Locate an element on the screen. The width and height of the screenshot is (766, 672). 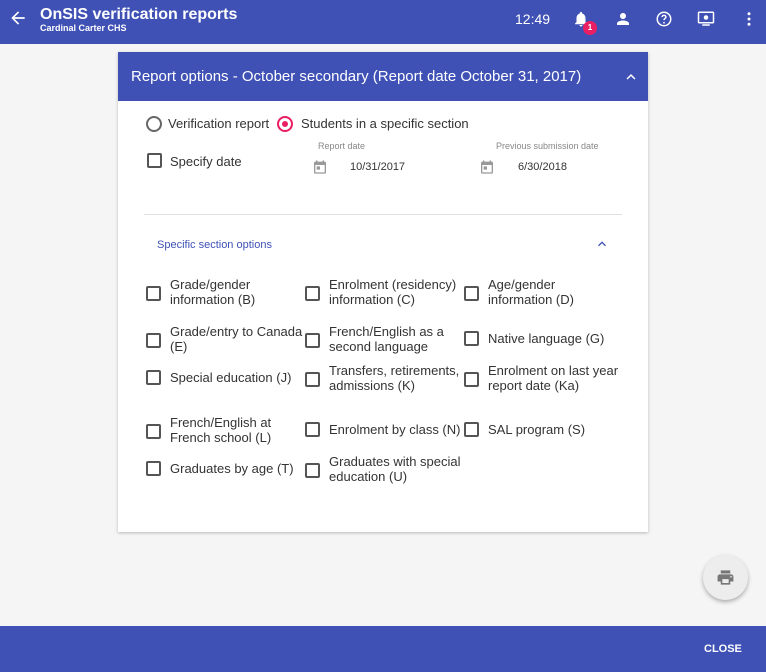
screen-settings-icon is located at coordinates (706, 19).